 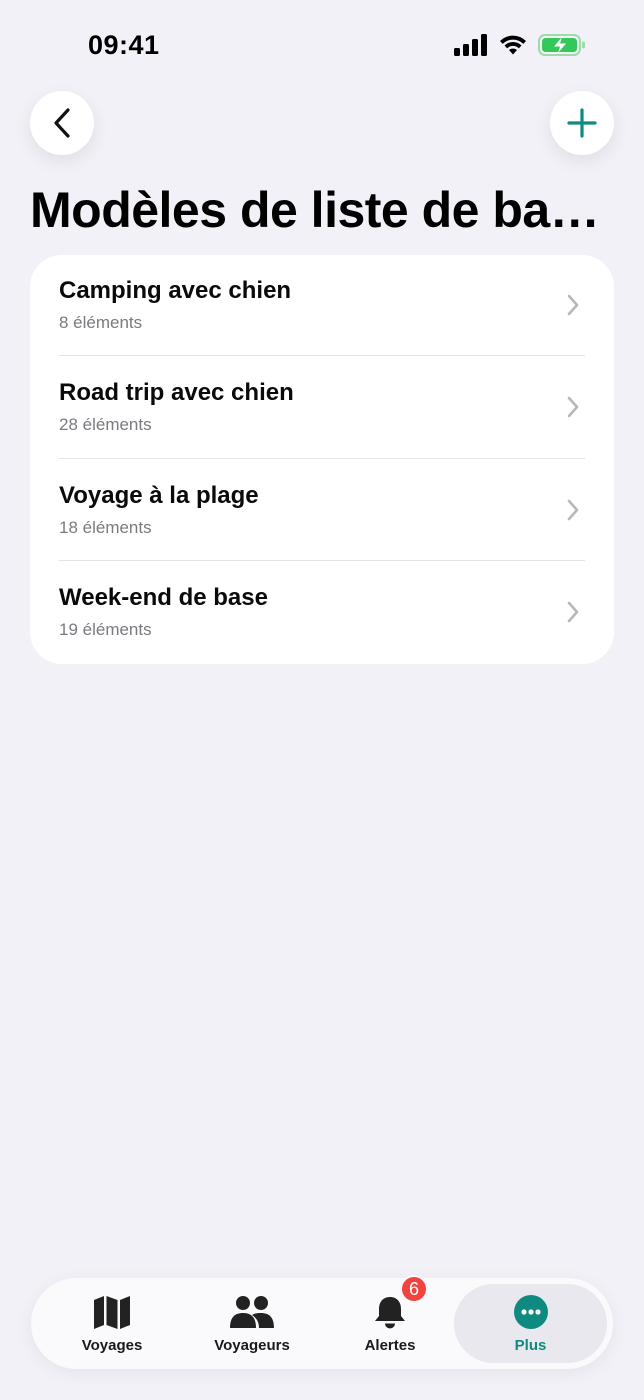 What do you see at coordinates (175, 290) in the screenshot?
I see `template-title: Camping avec chien` at bounding box center [175, 290].